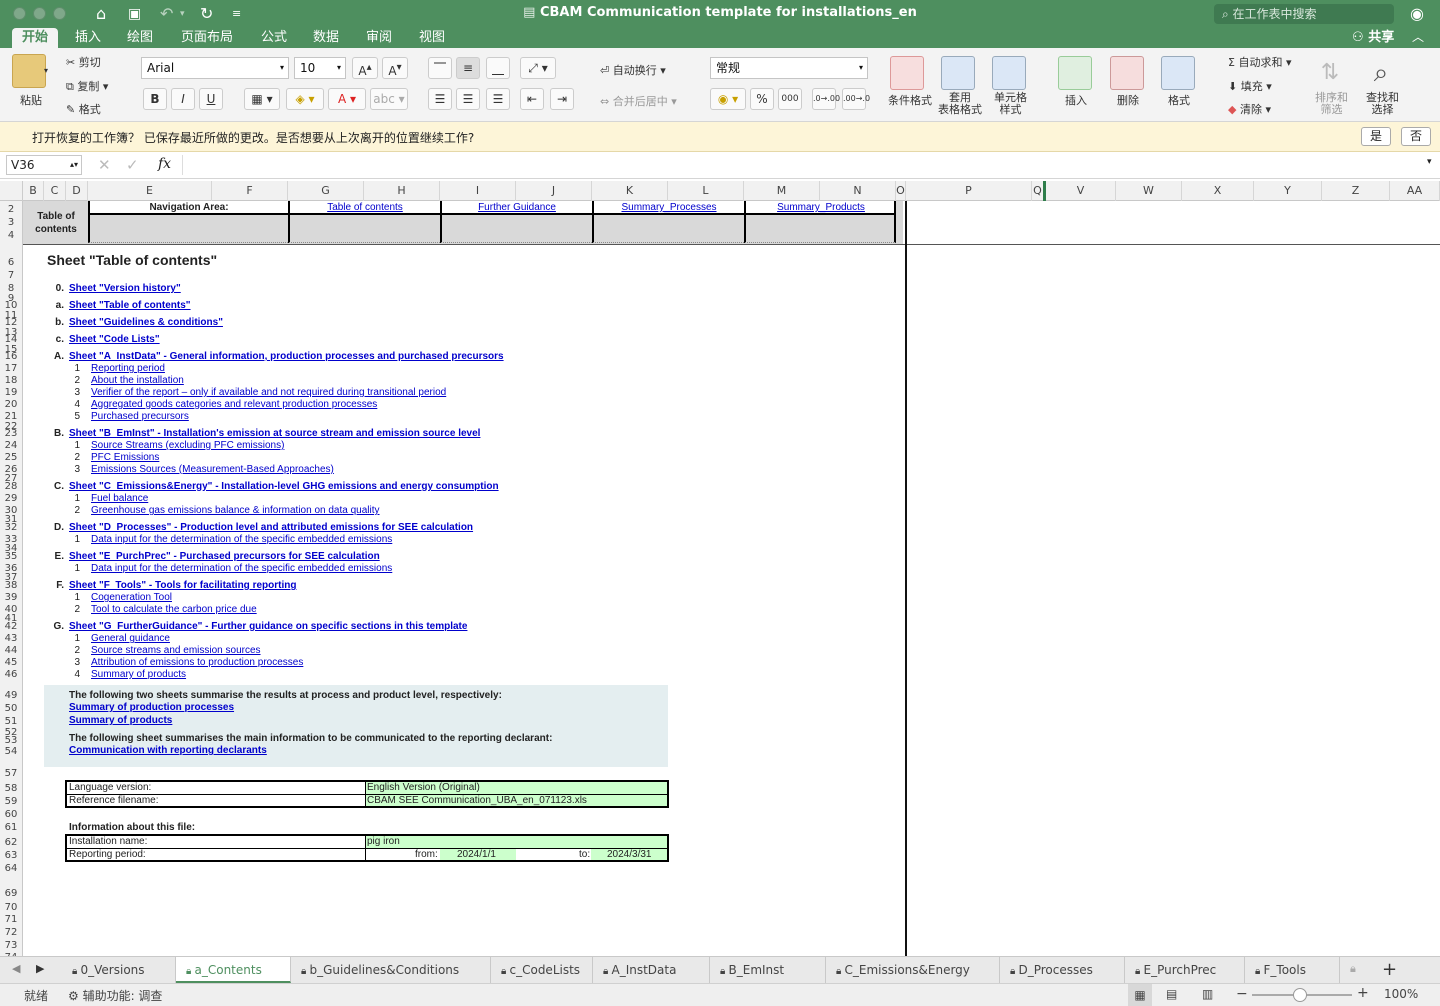 The image size is (1440, 1006). What do you see at coordinates (40, 968) in the screenshot?
I see `next-sheet-icon: ▶` at bounding box center [40, 968].